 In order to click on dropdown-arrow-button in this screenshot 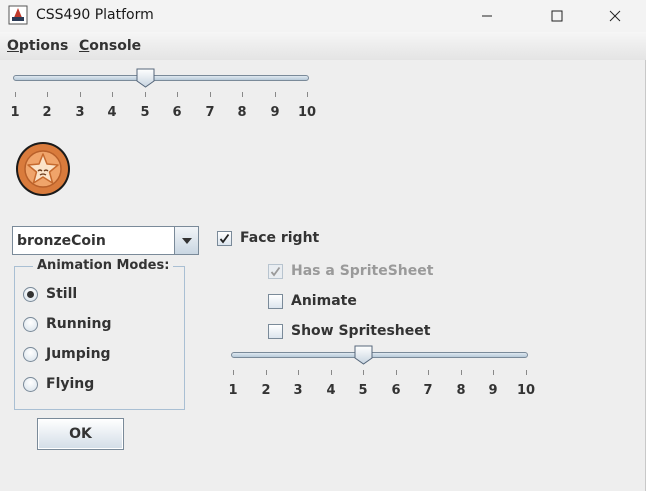, I will do `click(186, 240)`.